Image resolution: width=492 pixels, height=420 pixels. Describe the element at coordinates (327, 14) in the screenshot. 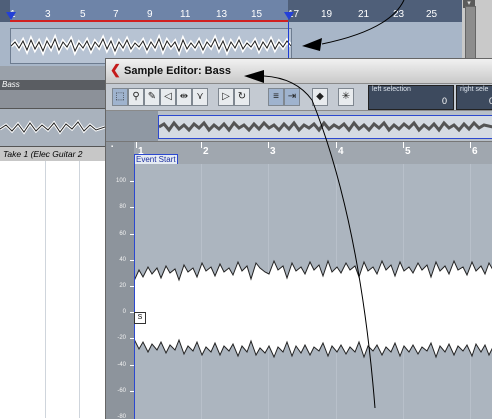

I see `ruler-number: 19` at that location.